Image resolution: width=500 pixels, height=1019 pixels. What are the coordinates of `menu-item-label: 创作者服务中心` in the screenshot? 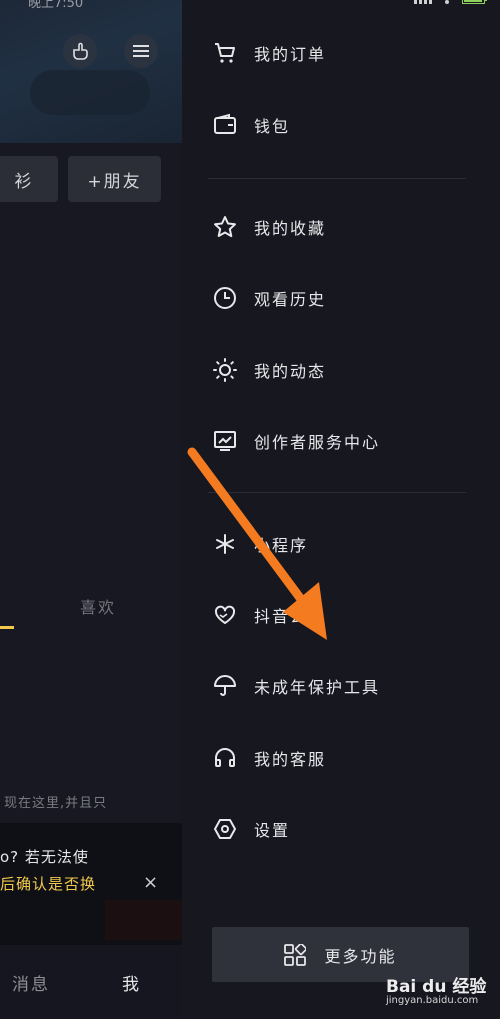 It's located at (317, 442).